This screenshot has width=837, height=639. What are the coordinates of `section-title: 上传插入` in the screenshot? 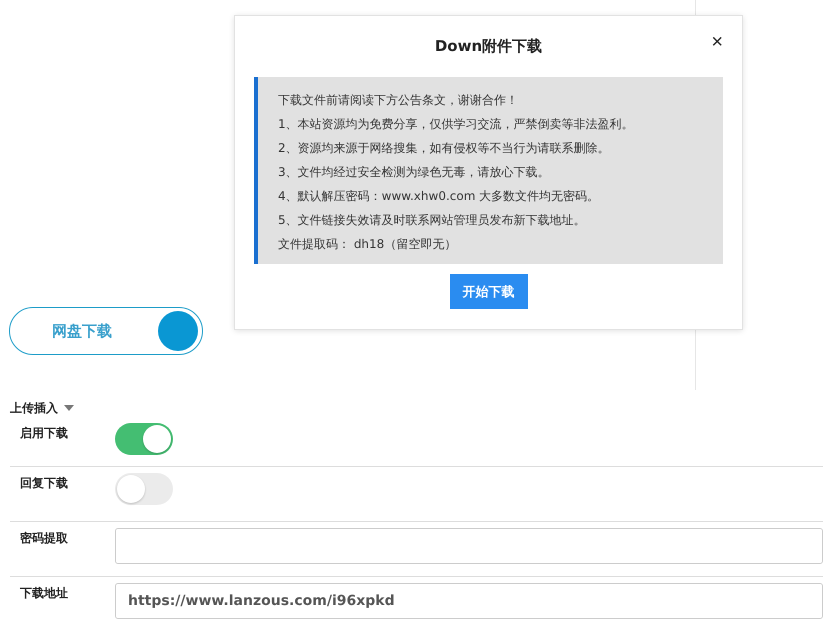 It's located at (34, 408).